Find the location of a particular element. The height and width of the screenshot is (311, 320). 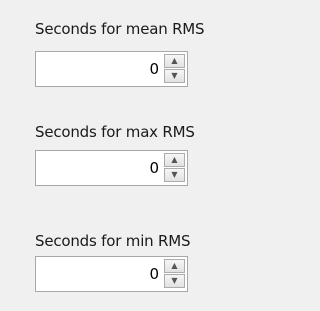

min-rms-spinbox: 0 ▲ ▼ is located at coordinates (111, 274).